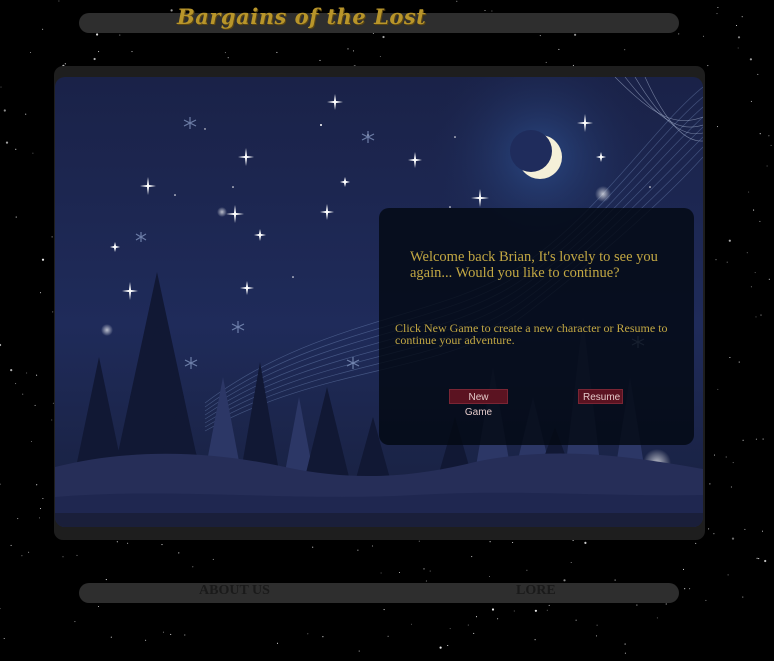 This screenshot has height=661, width=774. I want to click on lore-link: LORE, so click(536, 591).